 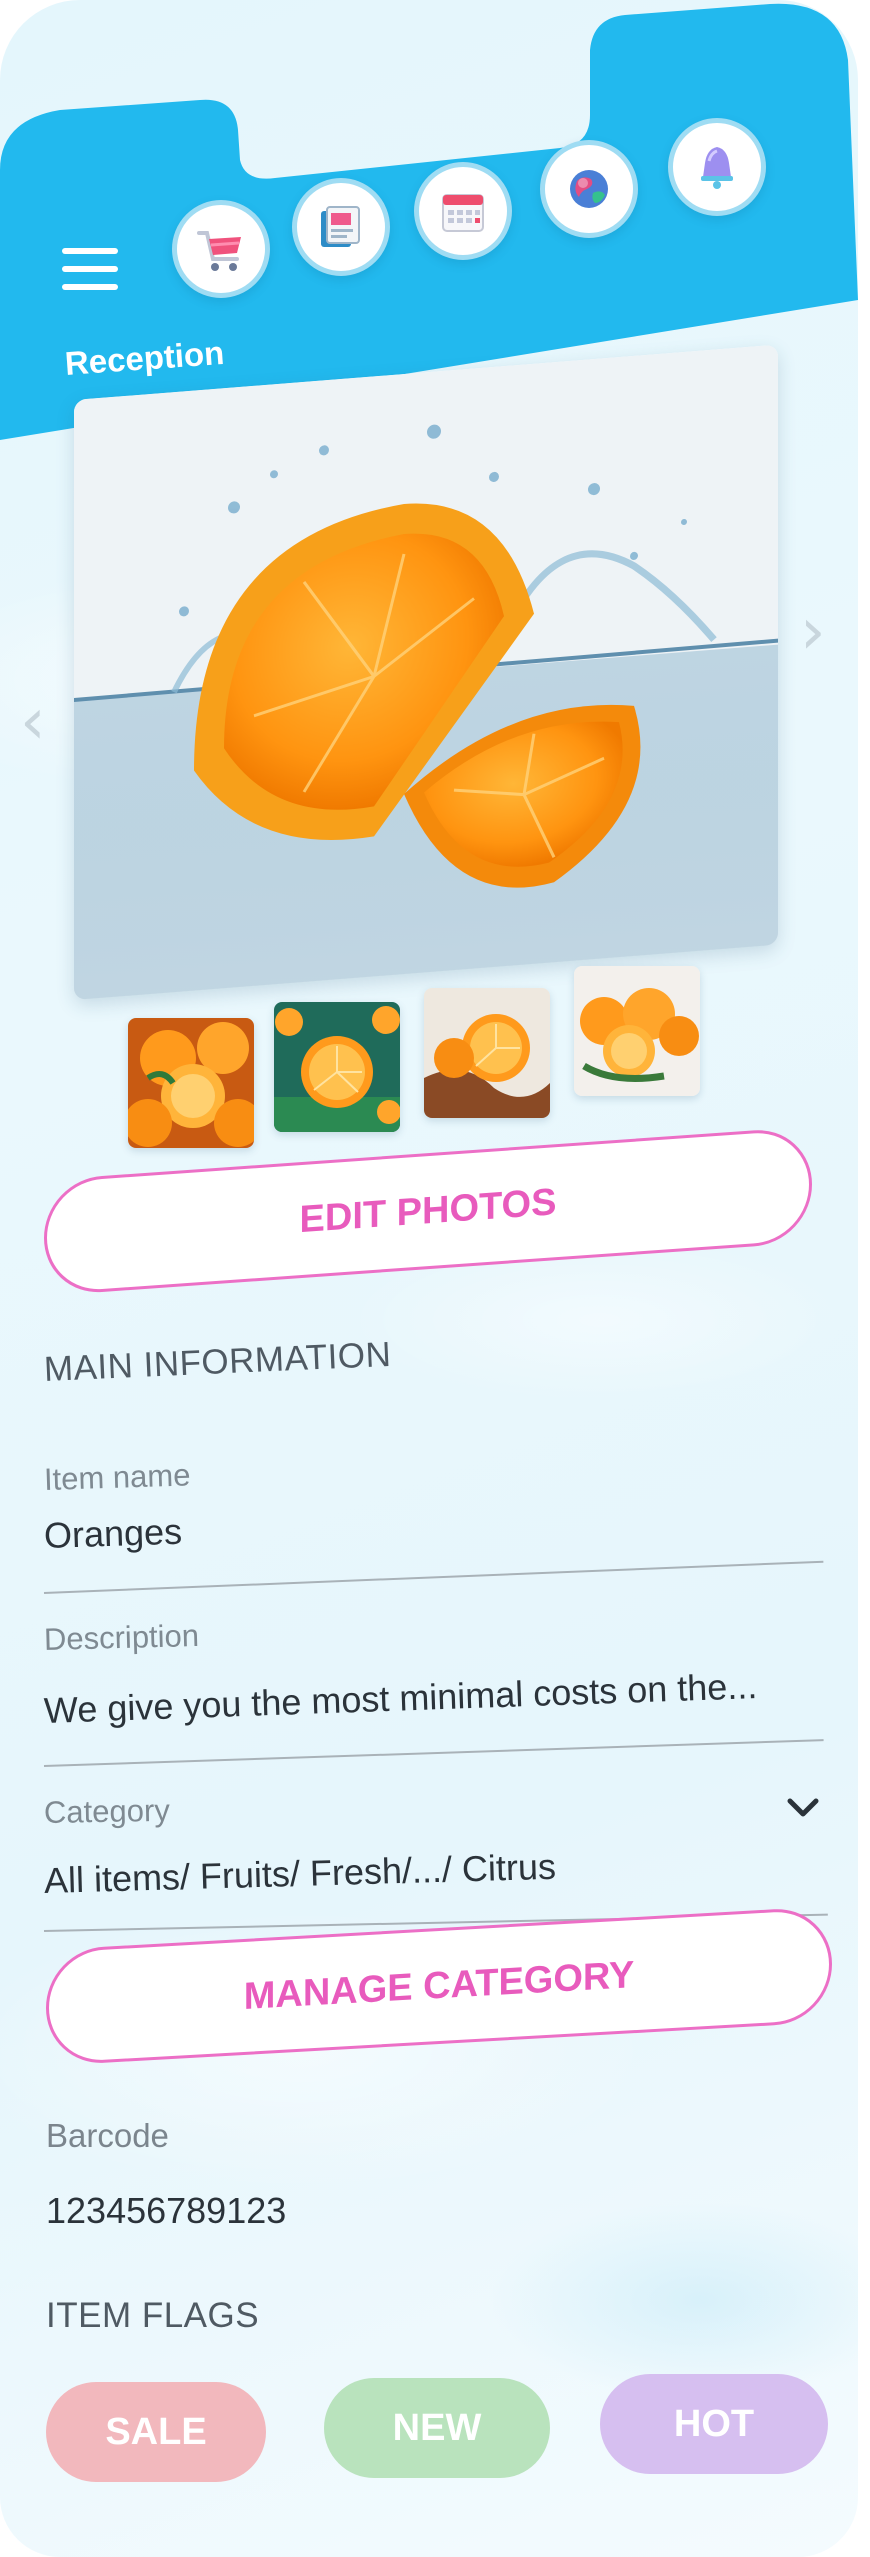 What do you see at coordinates (589, 189) in the screenshot?
I see `globe-icon` at bounding box center [589, 189].